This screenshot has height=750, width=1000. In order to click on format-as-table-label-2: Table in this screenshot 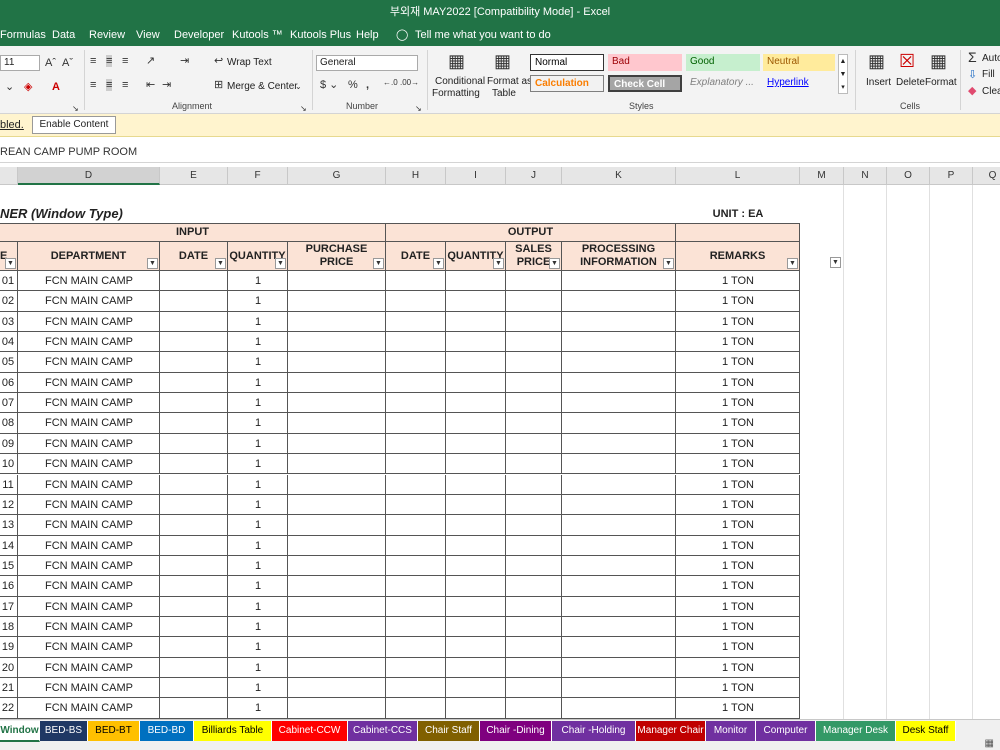, I will do `click(504, 93)`.